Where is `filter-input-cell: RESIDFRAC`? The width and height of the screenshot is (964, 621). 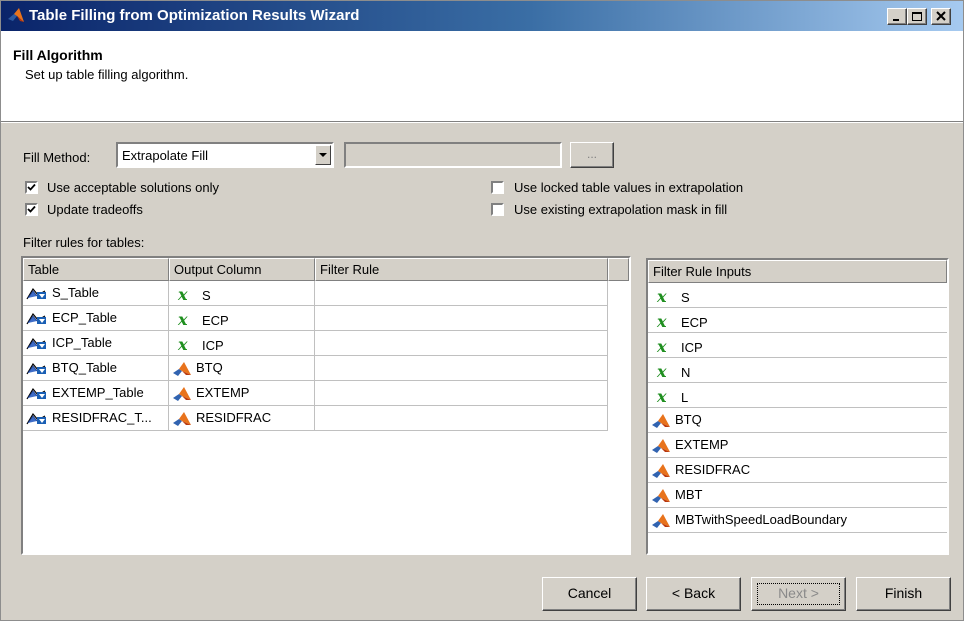 filter-input-cell: RESIDFRAC is located at coordinates (797, 470).